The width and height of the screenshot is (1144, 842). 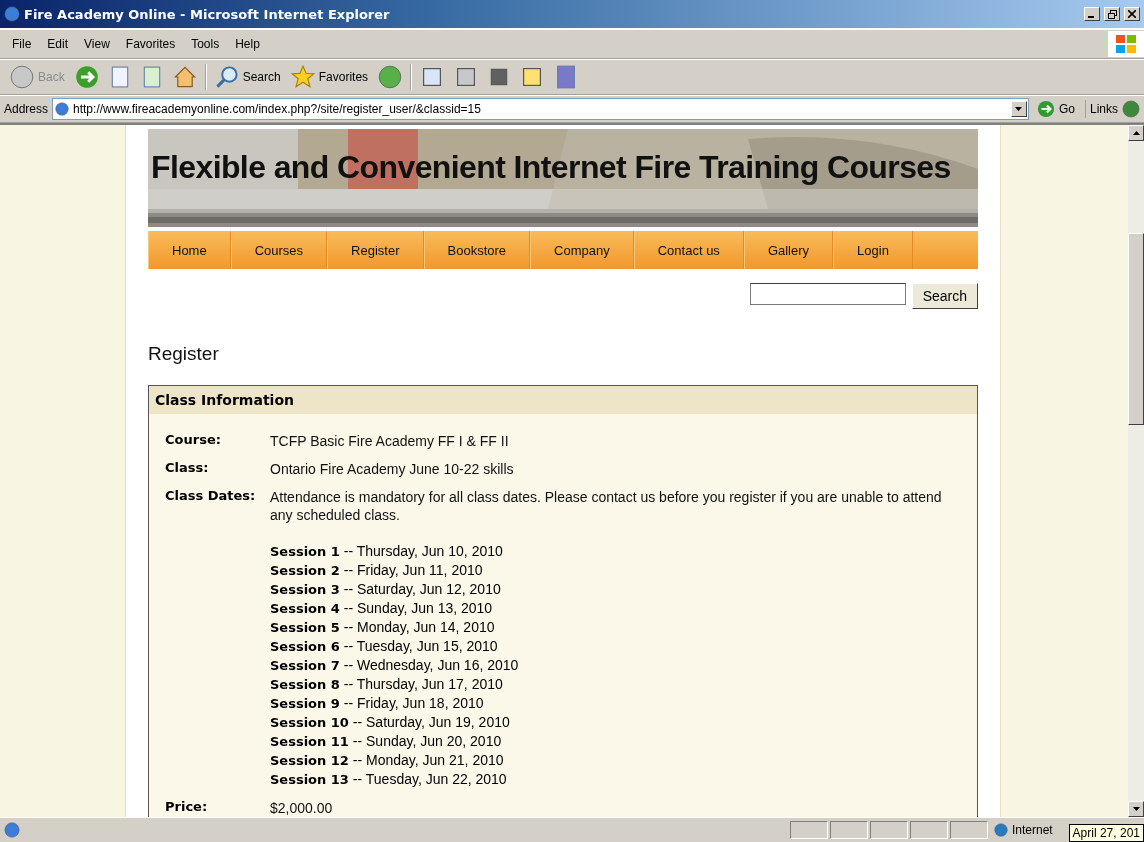 I want to click on nav-link: Company, so click(x=582, y=250).